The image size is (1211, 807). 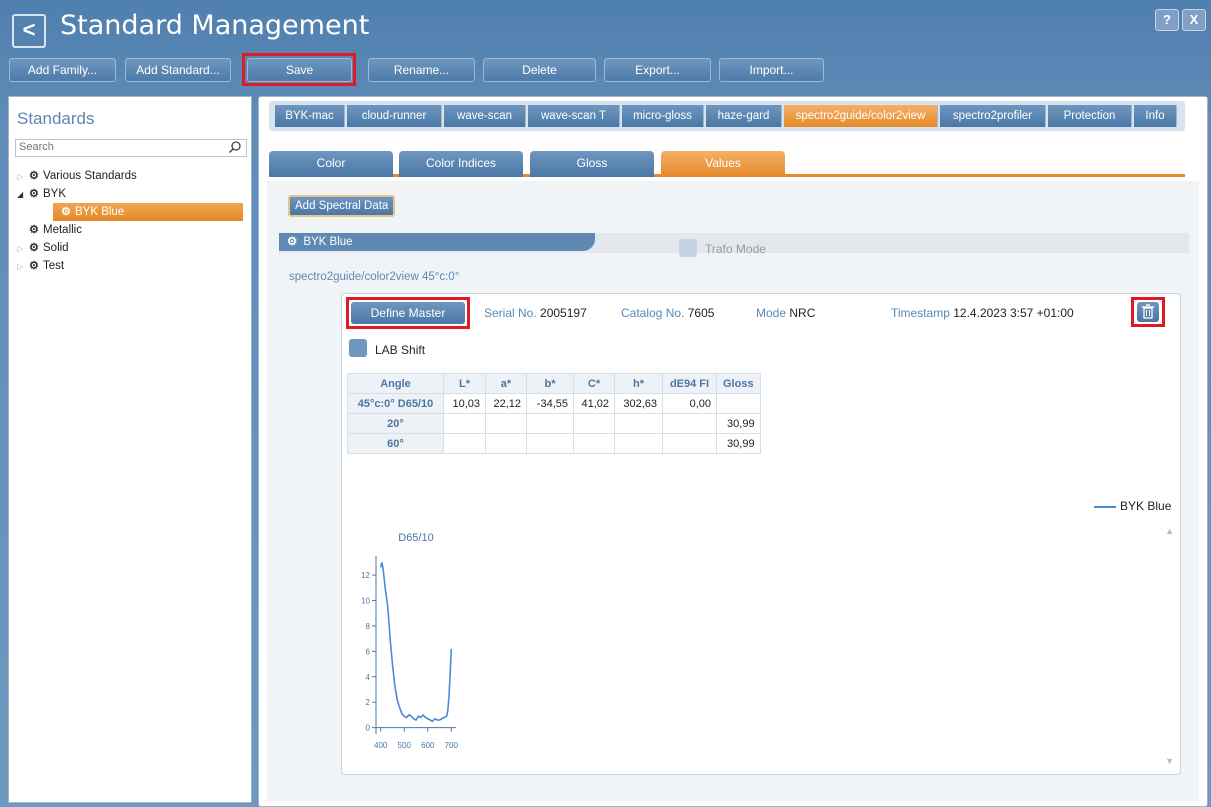 I want to click on tree-item-metallic: ⚙ Metallic, so click(x=55, y=230).